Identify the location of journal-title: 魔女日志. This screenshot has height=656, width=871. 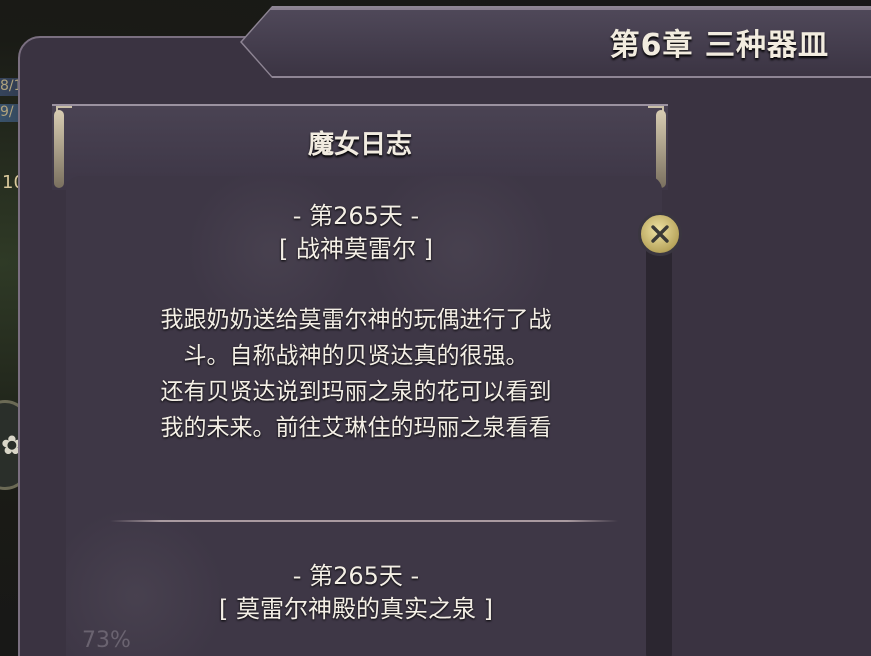
(359, 145).